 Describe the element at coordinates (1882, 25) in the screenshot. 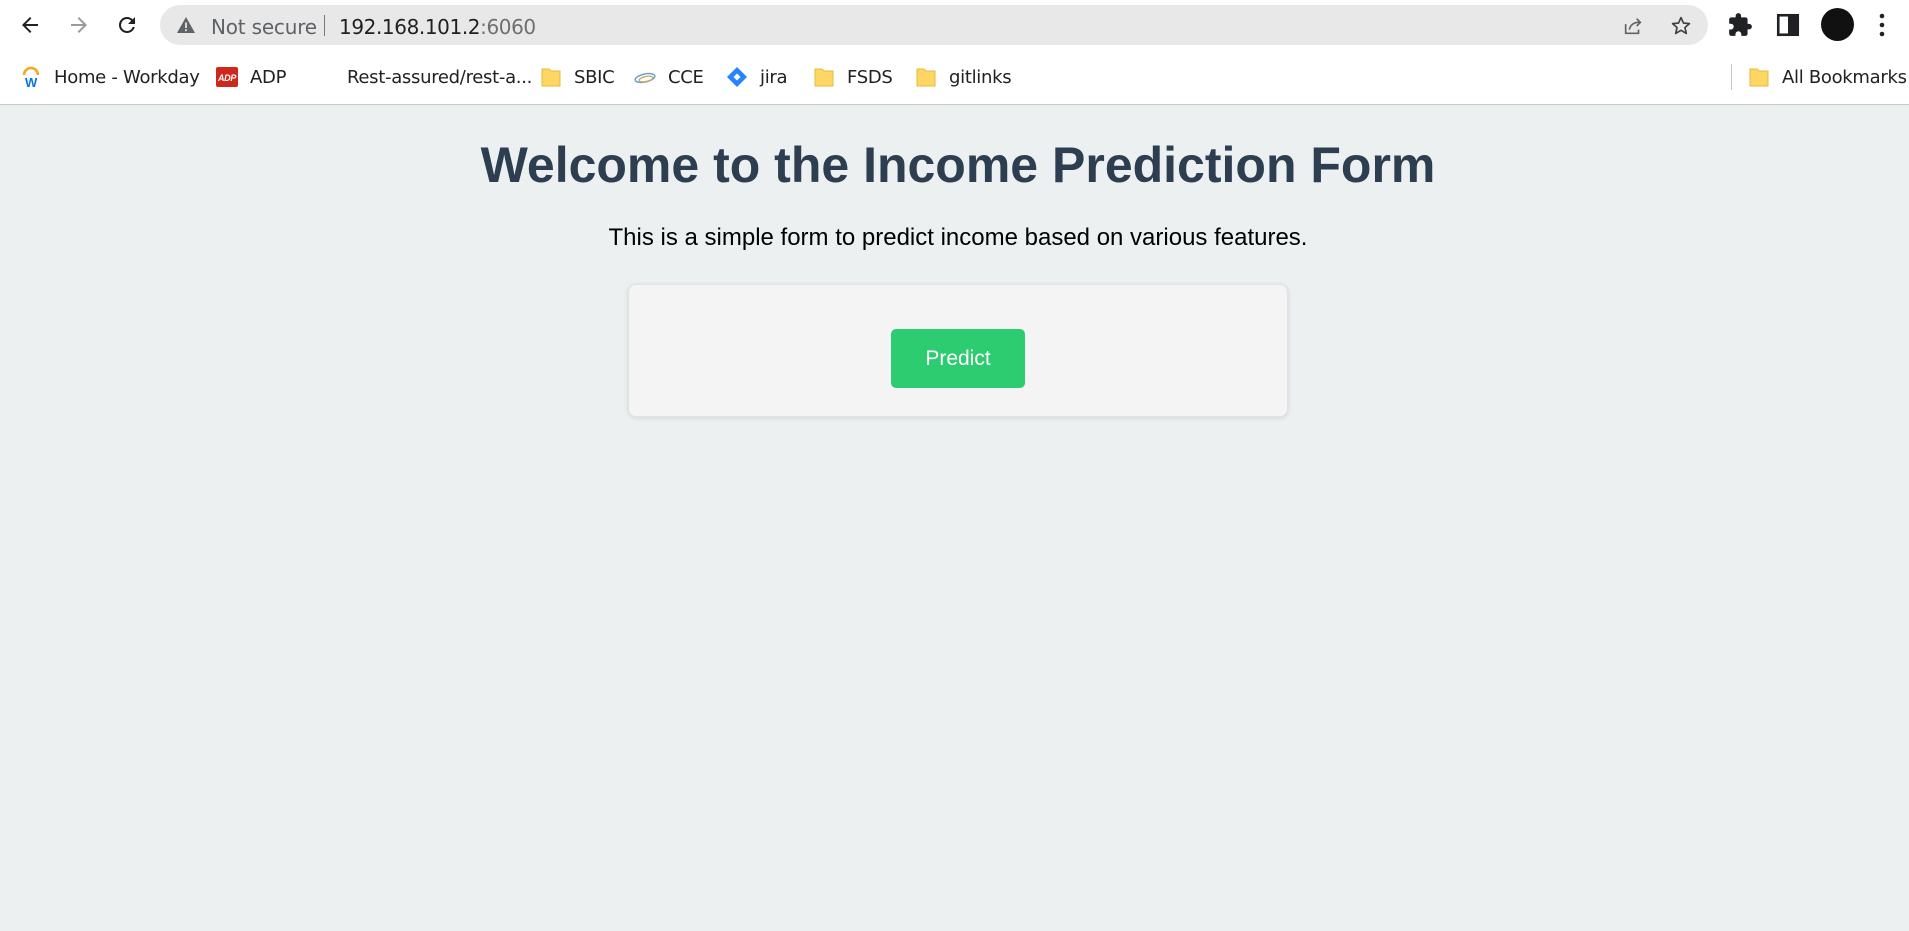

I see `menu-icon` at that location.